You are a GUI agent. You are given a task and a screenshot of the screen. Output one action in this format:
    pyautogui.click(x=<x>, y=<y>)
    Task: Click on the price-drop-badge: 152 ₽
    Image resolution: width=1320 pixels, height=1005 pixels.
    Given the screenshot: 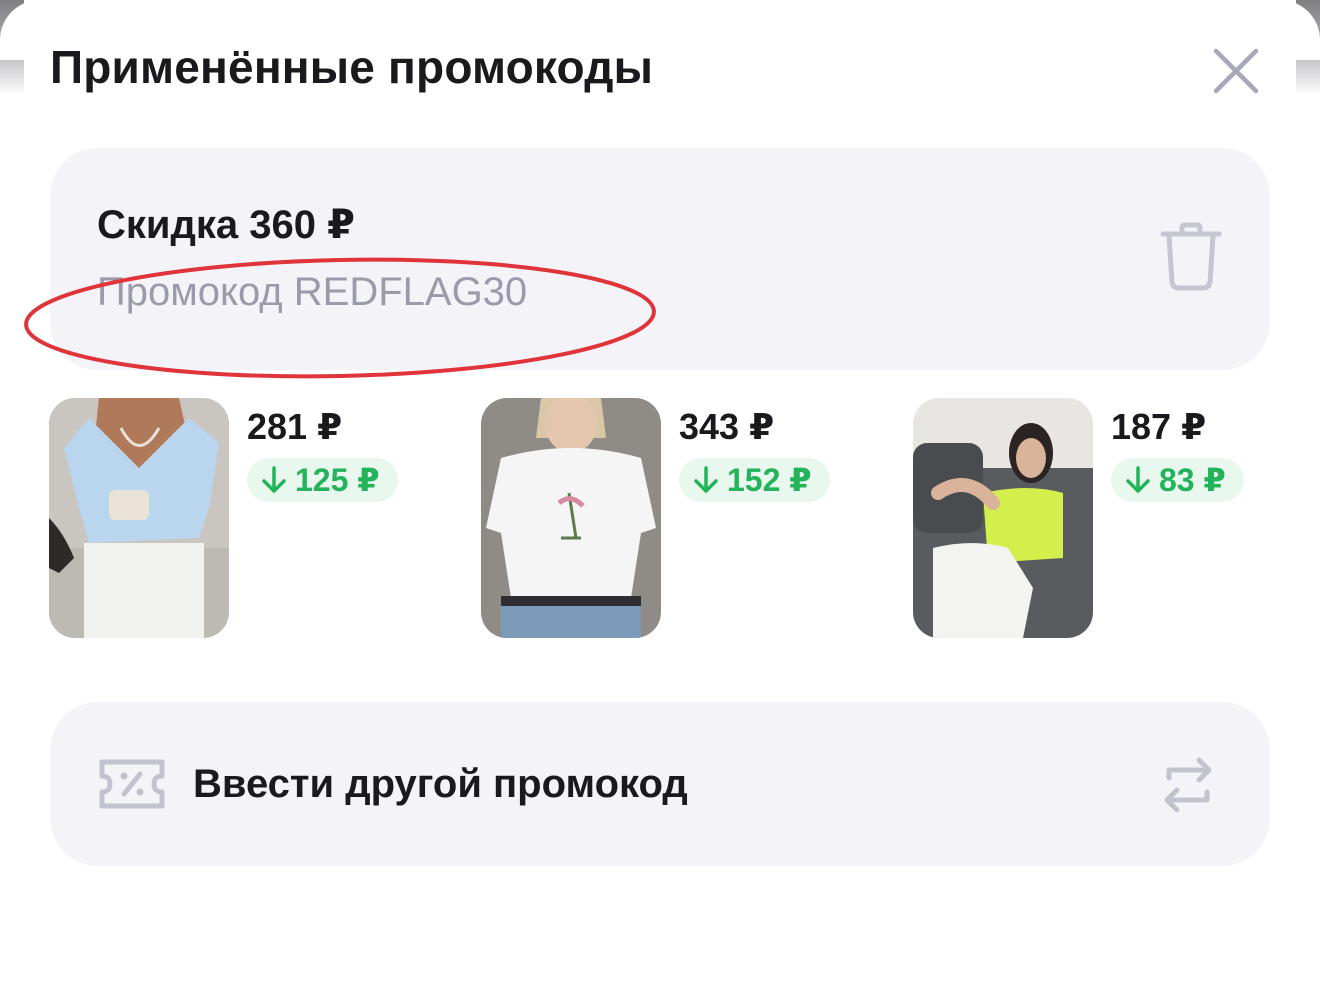 What is the action you would take?
    pyautogui.click(x=754, y=480)
    